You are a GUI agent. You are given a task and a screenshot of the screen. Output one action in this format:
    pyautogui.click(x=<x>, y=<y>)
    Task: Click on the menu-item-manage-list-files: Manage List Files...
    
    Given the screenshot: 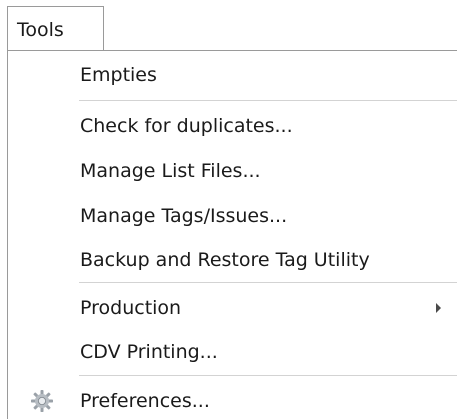 What is the action you would take?
    pyautogui.click(x=232, y=171)
    